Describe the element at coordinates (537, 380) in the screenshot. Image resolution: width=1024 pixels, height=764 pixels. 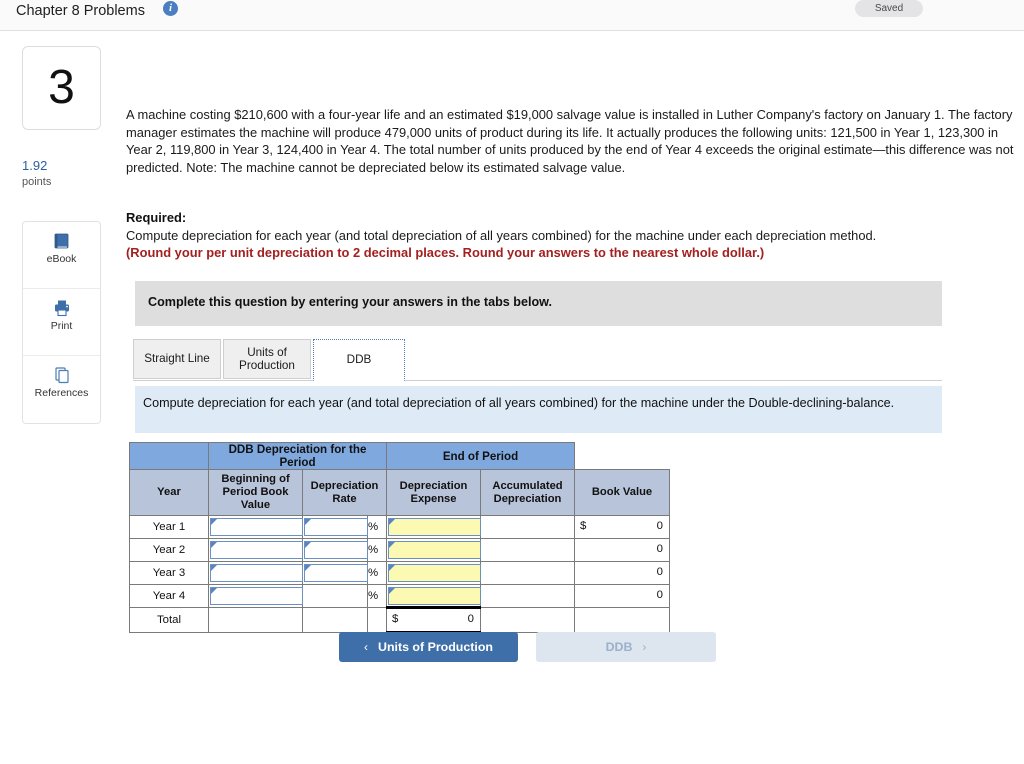
I see `tab-underline` at that location.